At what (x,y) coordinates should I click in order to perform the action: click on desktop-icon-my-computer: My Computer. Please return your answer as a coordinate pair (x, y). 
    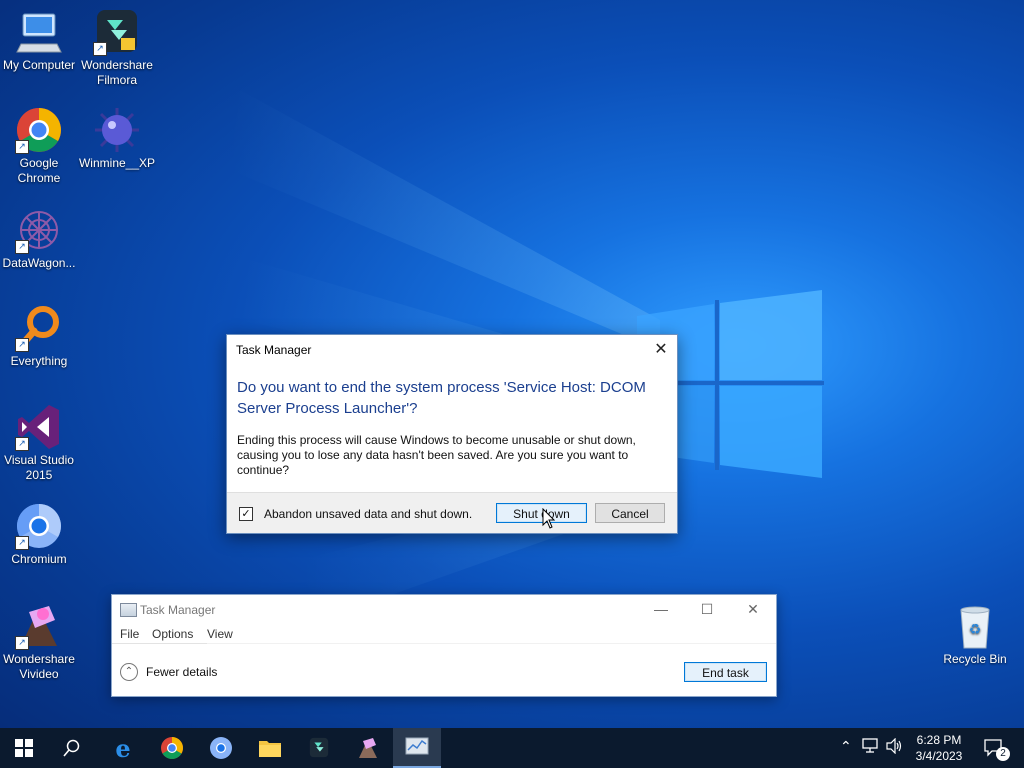
    Looking at the image, I should click on (39, 40).